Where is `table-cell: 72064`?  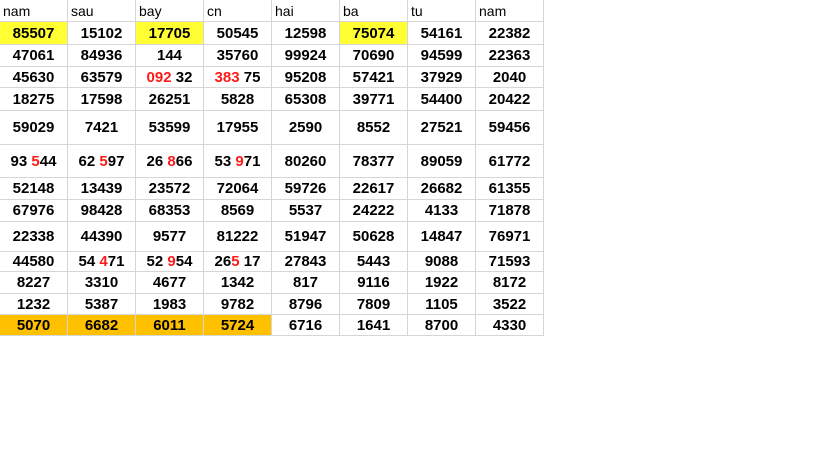
table-cell: 72064 is located at coordinates (237, 188).